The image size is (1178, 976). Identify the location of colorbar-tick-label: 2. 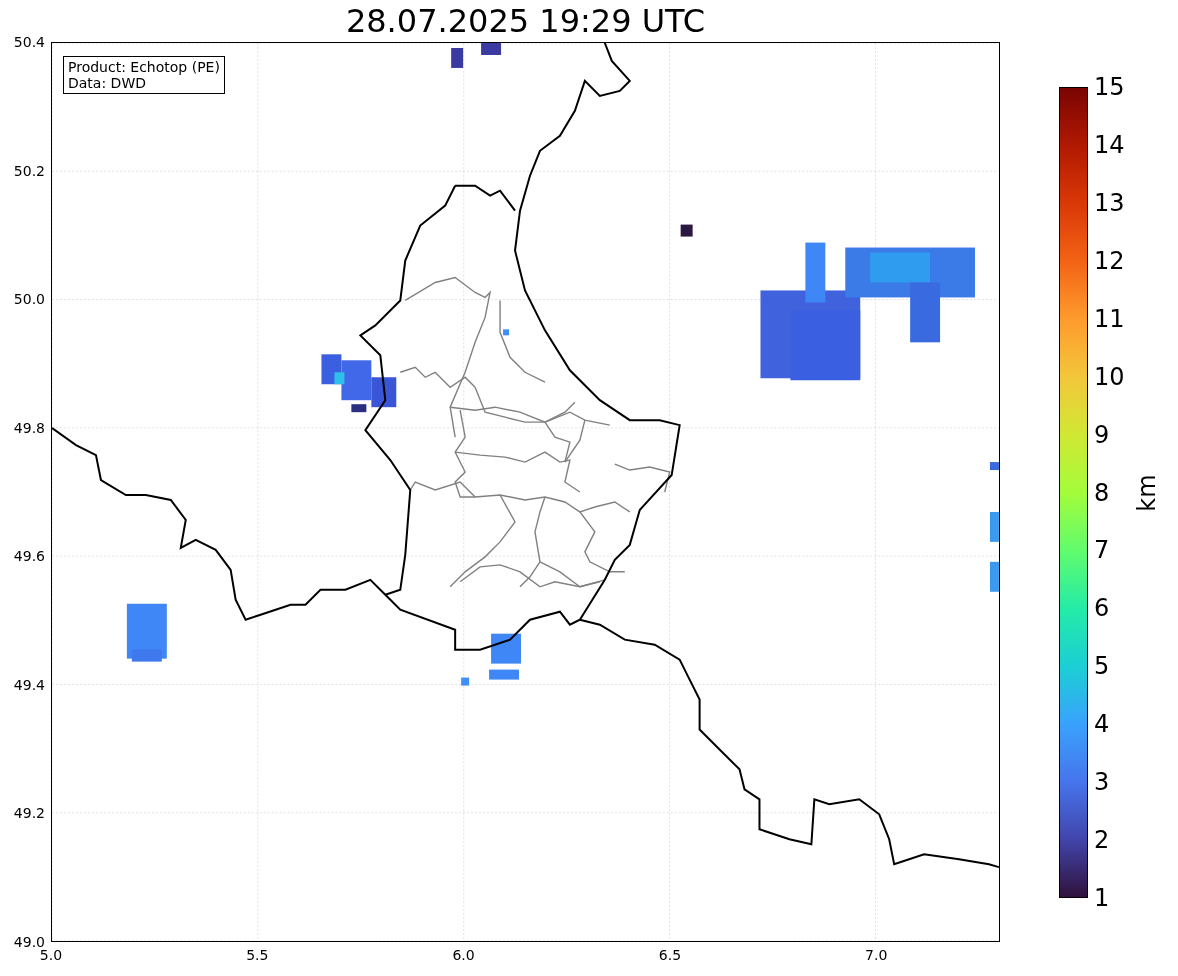
(1102, 840).